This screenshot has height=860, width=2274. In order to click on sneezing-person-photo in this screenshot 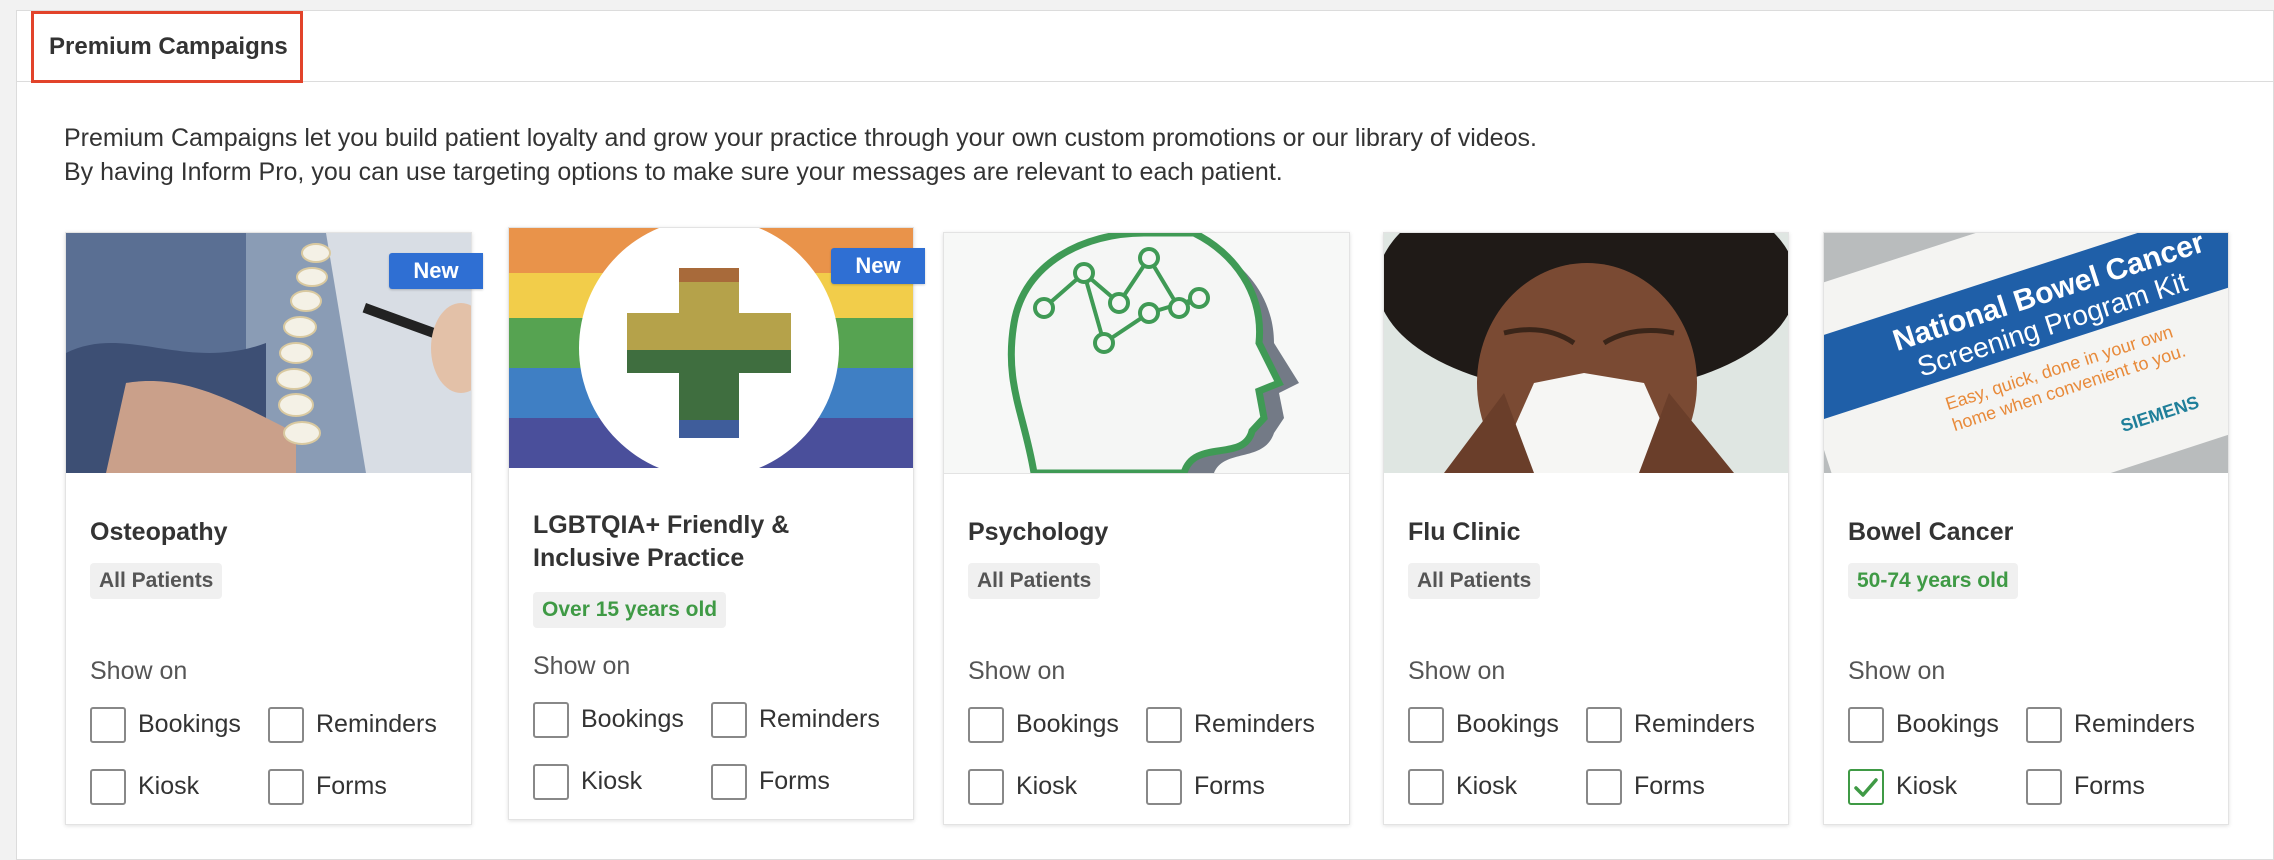, I will do `click(1586, 353)`.